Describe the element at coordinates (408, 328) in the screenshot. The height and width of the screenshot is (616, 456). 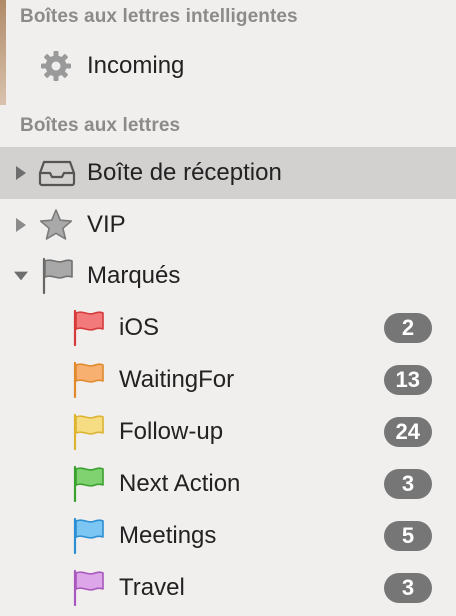
I see `unread-count-badge: 2` at that location.